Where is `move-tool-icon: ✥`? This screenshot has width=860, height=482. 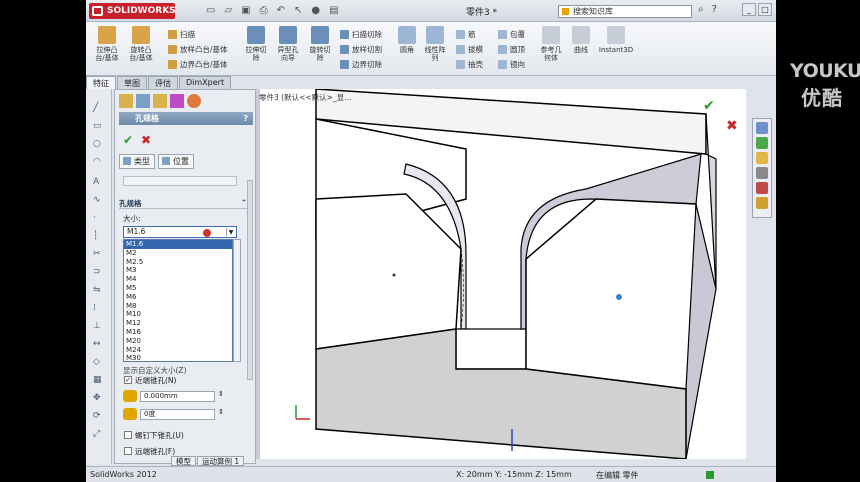
move-tool-icon: ✥ is located at coordinates (97, 398).